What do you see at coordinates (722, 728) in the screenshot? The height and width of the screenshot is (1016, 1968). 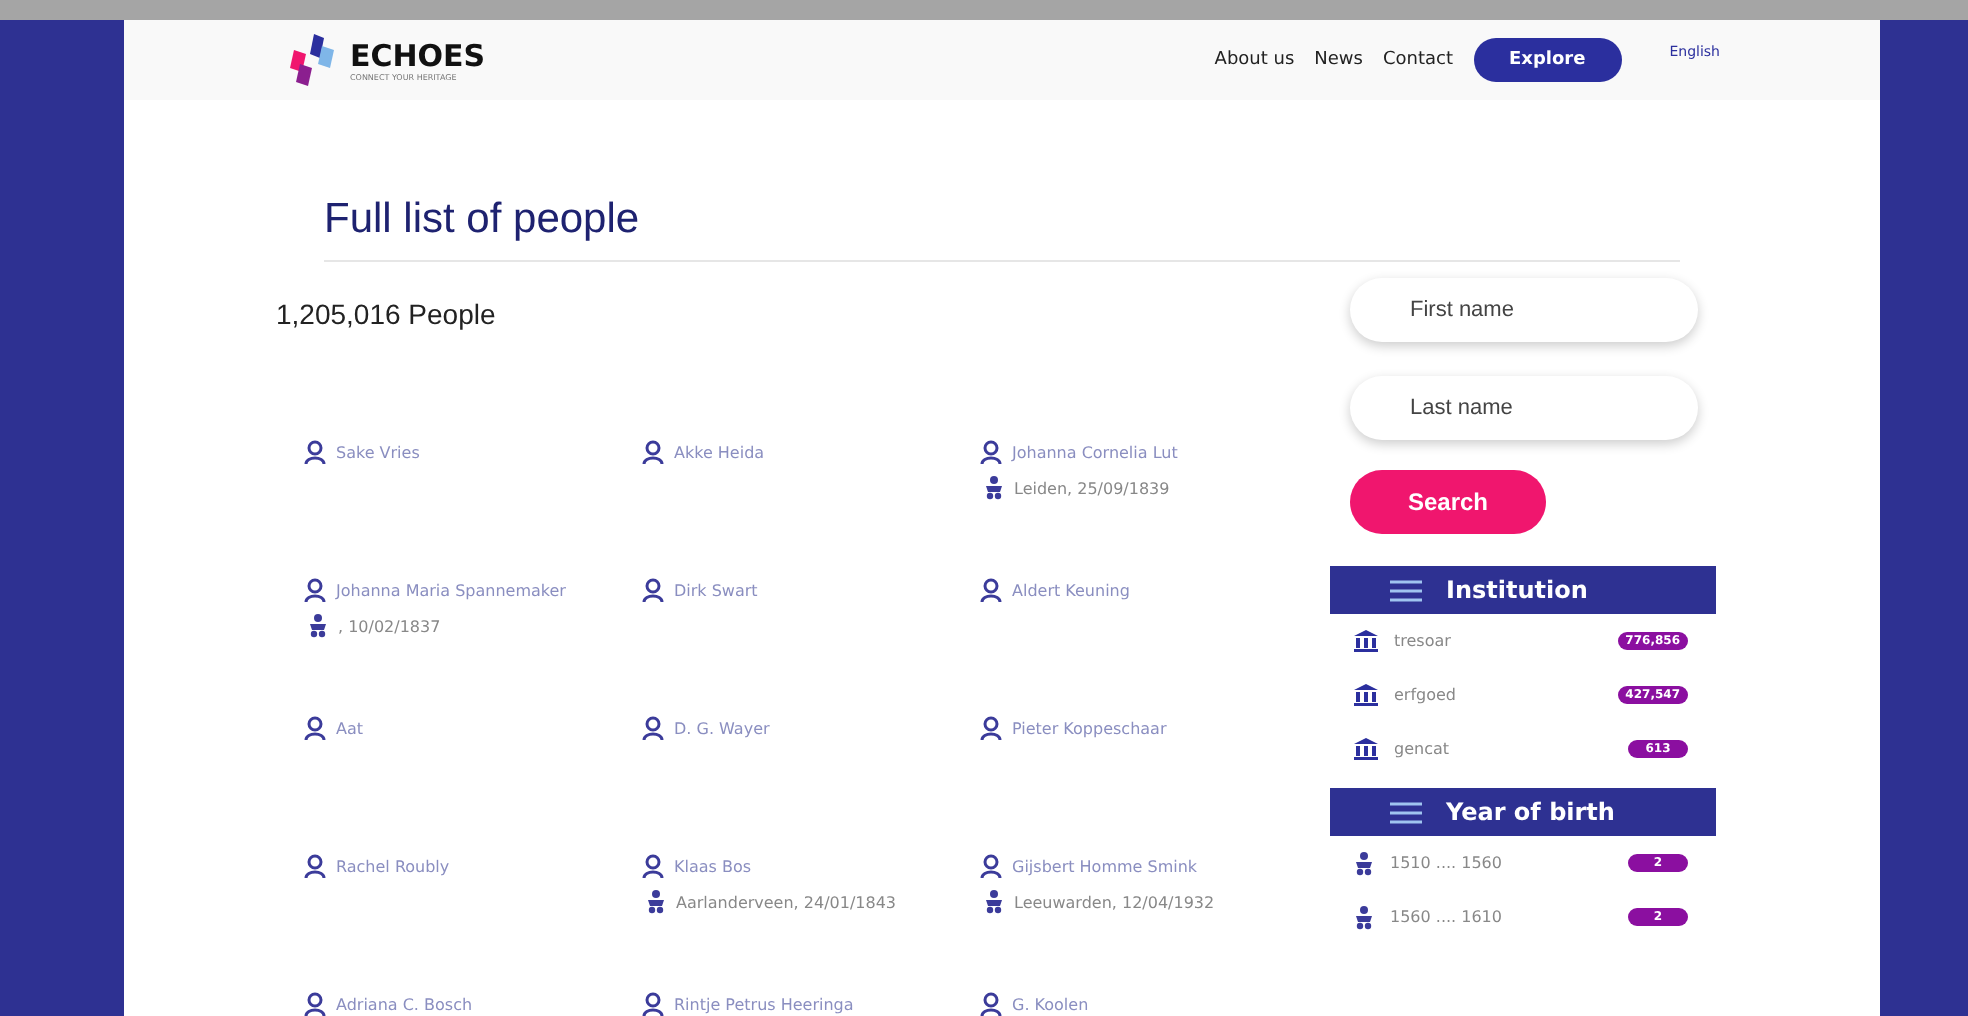 I see `person-link: D. G. Wayer` at bounding box center [722, 728].